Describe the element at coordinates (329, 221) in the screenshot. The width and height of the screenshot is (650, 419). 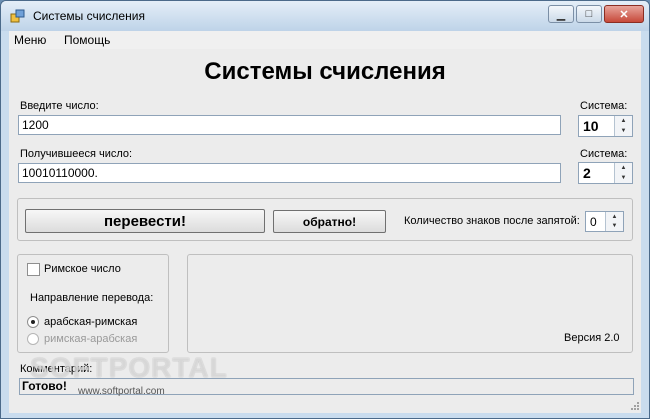
I see `reverse-button: обратно!` at that location.